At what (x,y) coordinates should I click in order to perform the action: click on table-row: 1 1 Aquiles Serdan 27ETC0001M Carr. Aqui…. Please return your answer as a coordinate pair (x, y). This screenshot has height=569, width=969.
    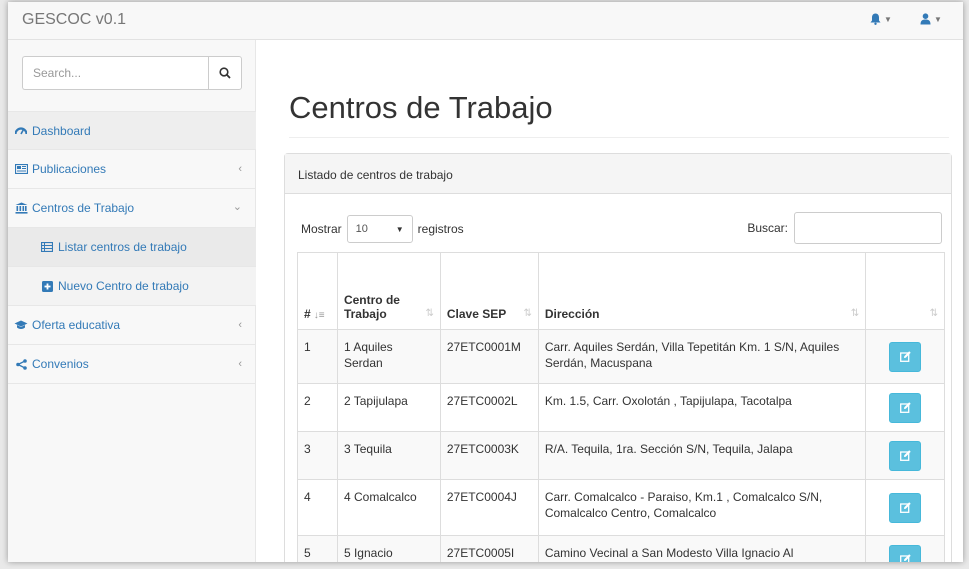
    Looking at the image, I should click on (621, 356).